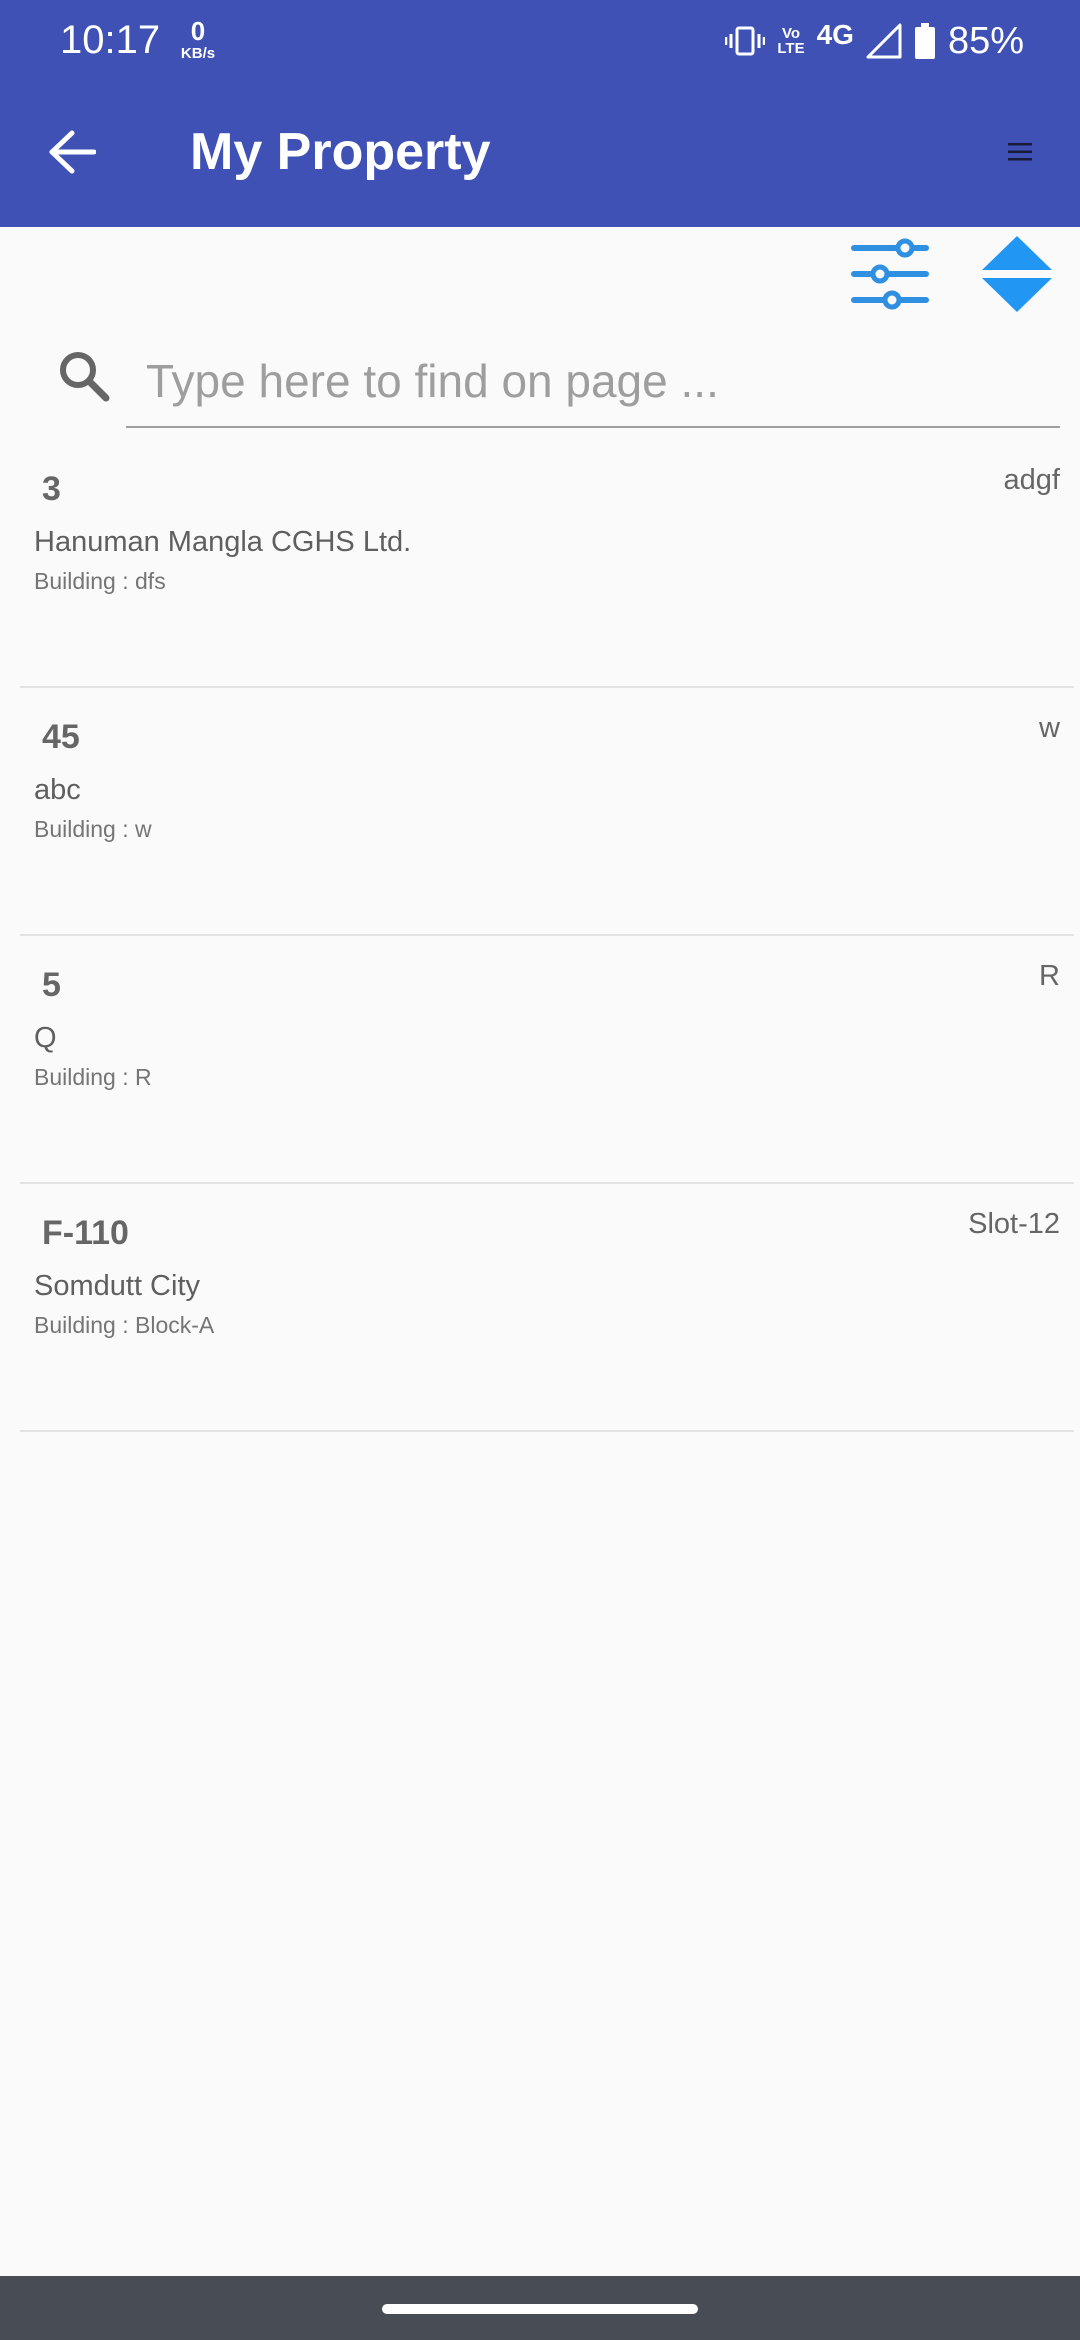 Image resolution: width=1080 pixels, height=2340 pixels. What do you see at coordinates (223, 542) in the screenshot?
I see `property-society: Hanuman Mangla CGHS Ltd.` at bounding box center [223, 542].